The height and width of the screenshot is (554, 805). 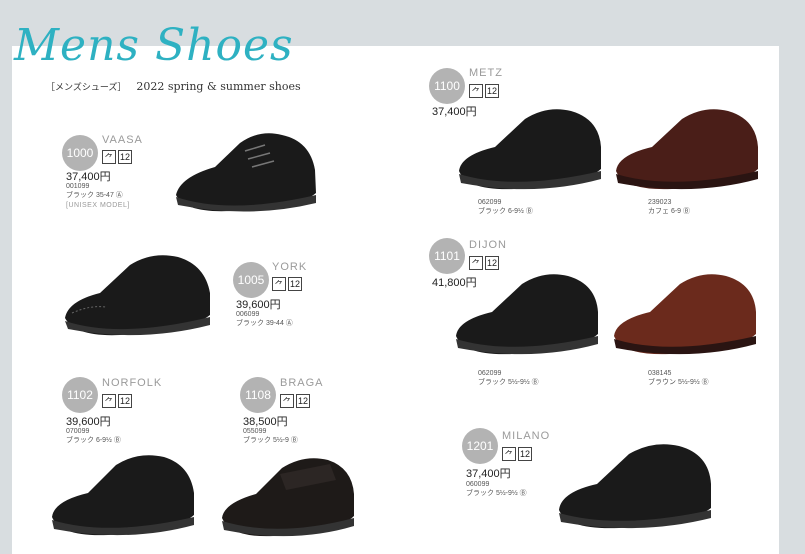 What do you see at coordinates (251, 280) in the screenshot?
I see `product-number-badge: 1005` at bounding box center [251, 280].